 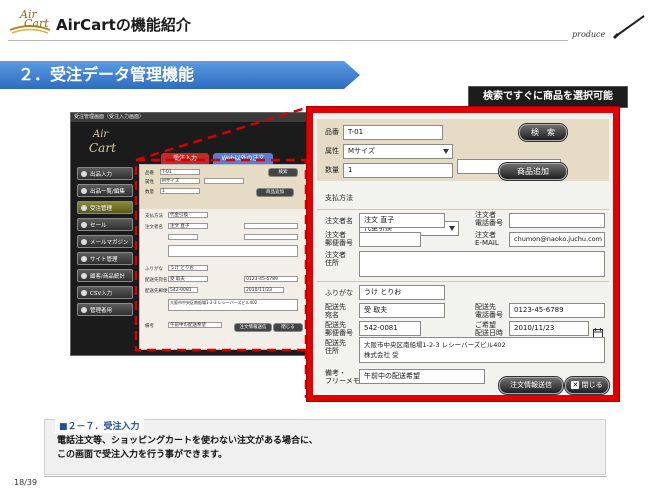 I want to click on small-input-qty: 1, so click(x=180, y=191).